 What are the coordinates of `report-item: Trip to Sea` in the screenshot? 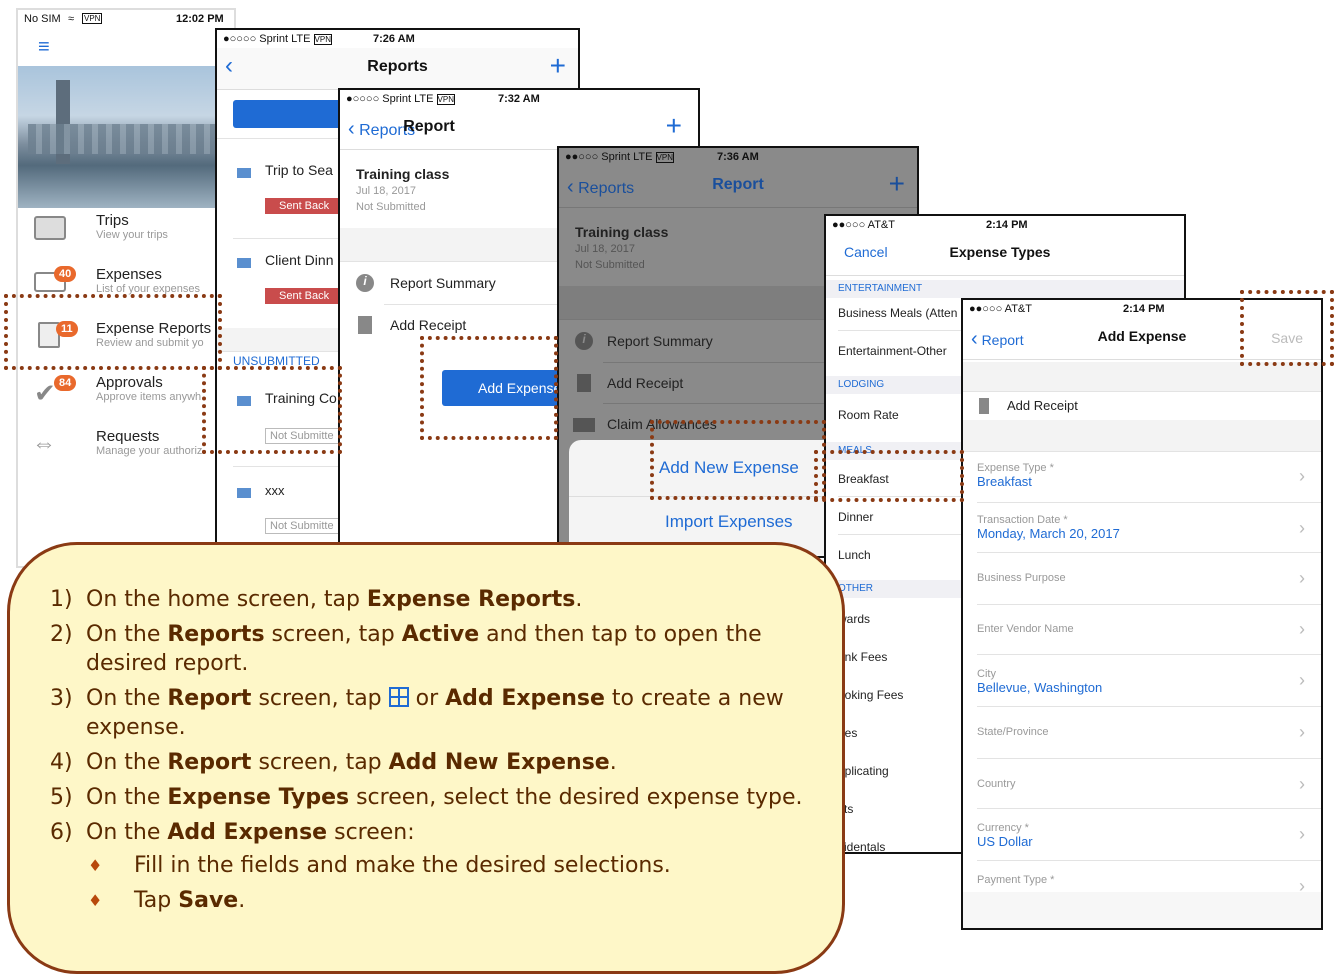 It's located at (299, 170).